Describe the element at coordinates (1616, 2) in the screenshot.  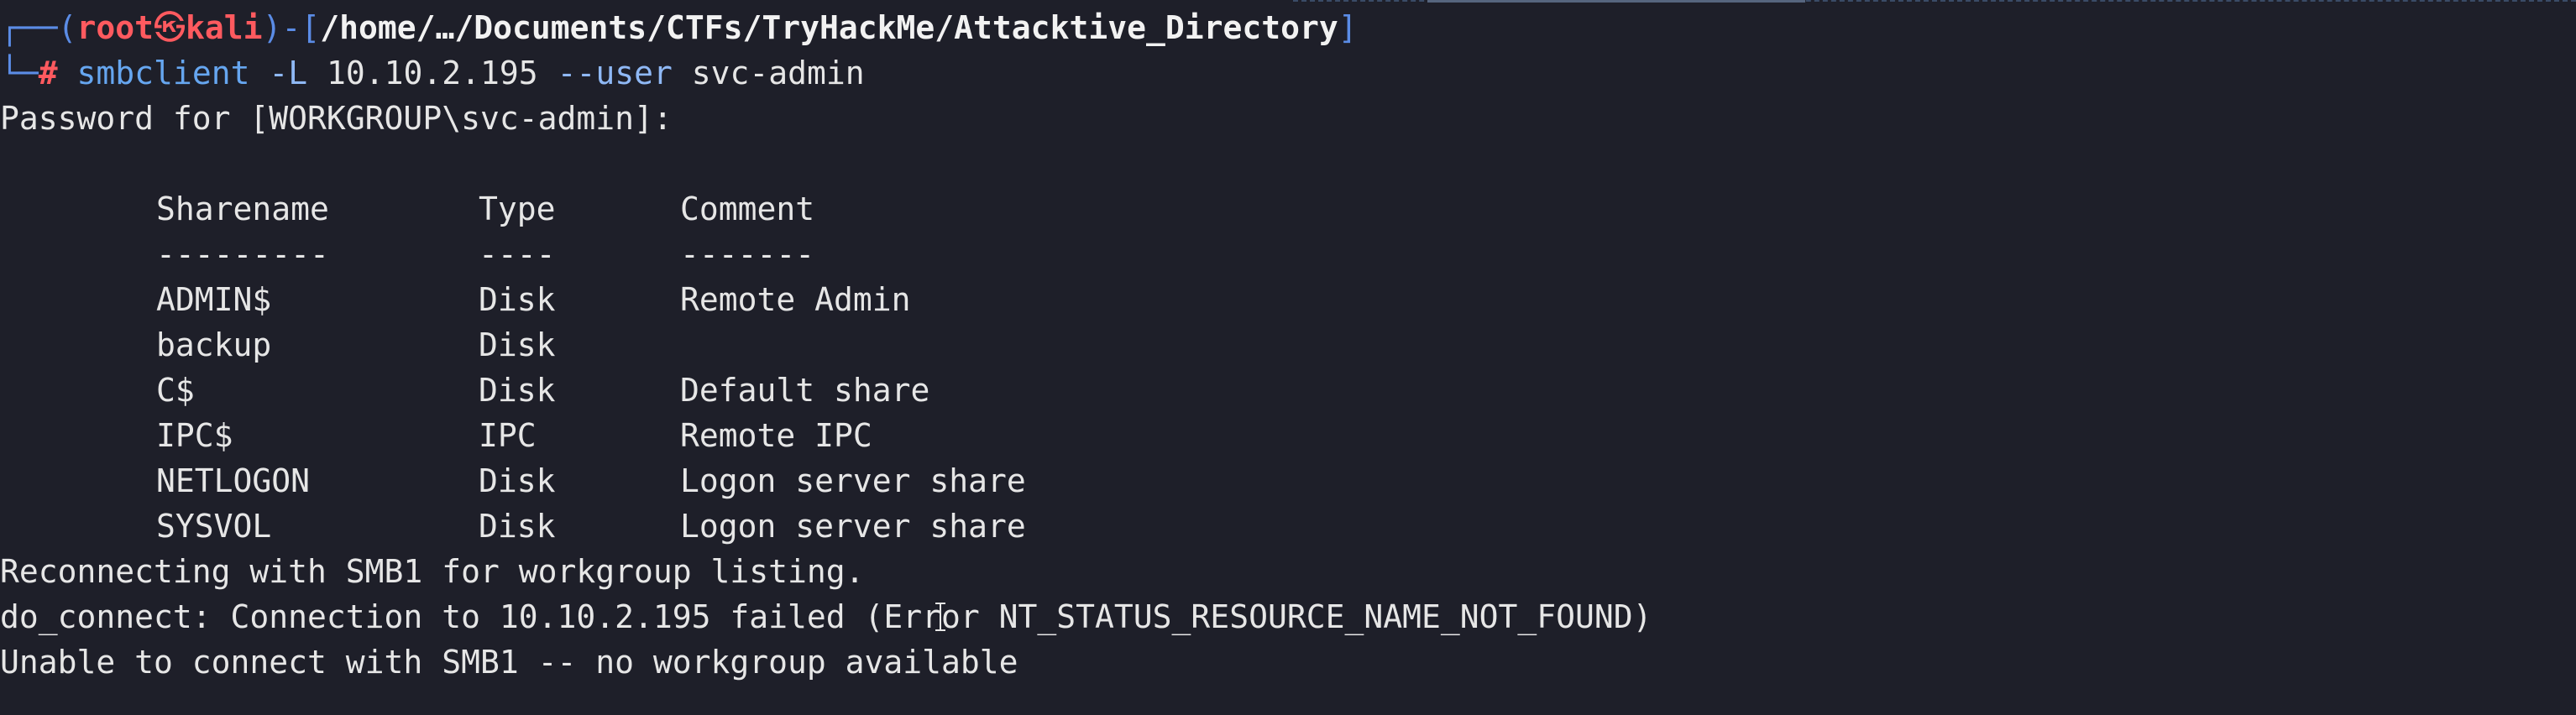
I see `window-top-highlight` at that location.